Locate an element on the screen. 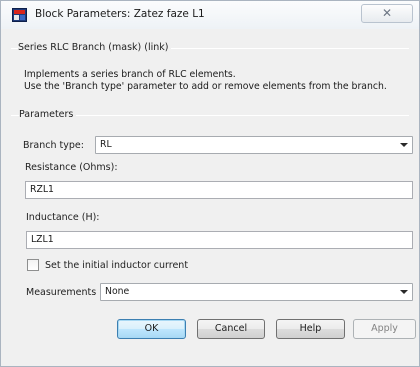 This screenshot has height=367, width=420. parameters-group-title: Parameters is located at coordinates (48, 114).